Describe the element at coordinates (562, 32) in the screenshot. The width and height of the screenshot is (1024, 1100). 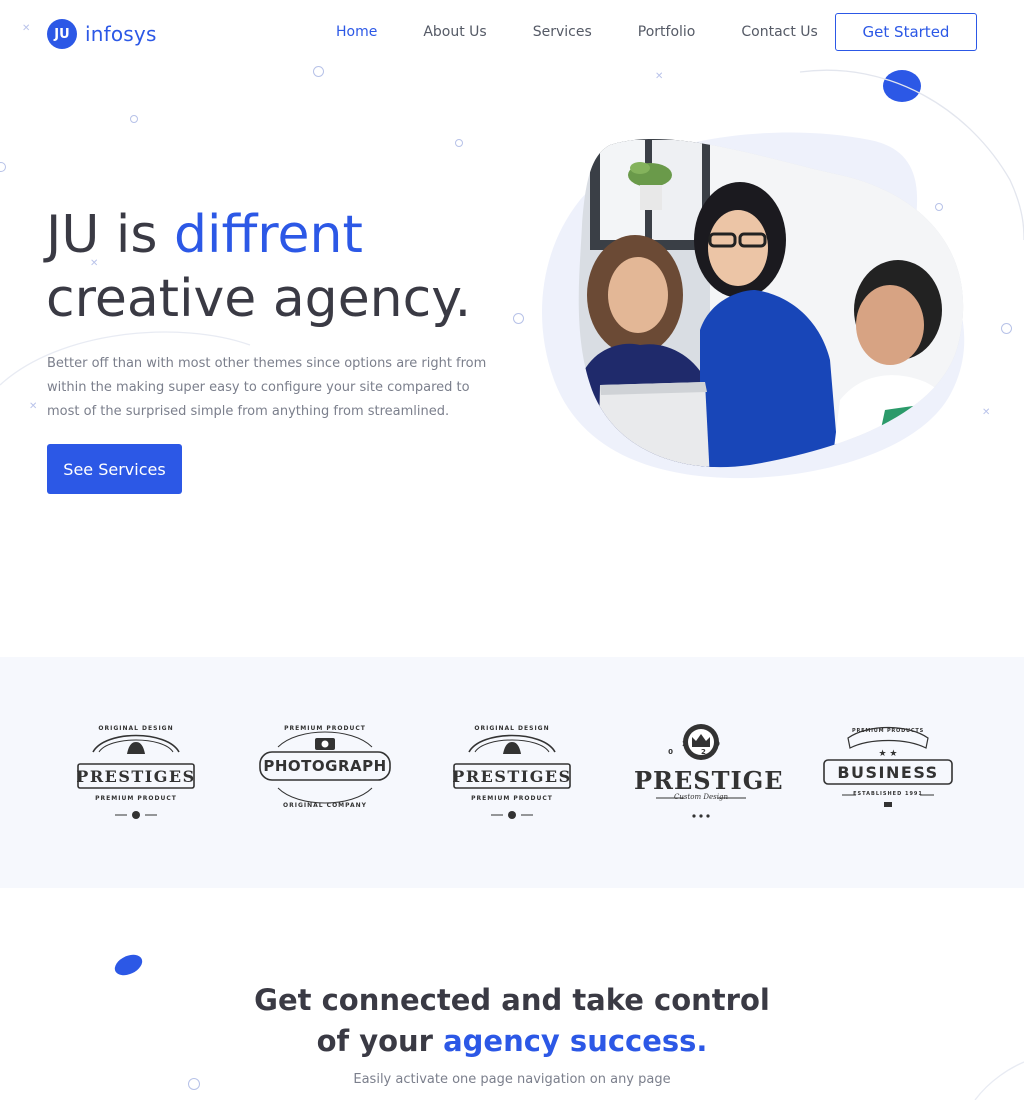
I see `nav-item-services: Services` at that location.